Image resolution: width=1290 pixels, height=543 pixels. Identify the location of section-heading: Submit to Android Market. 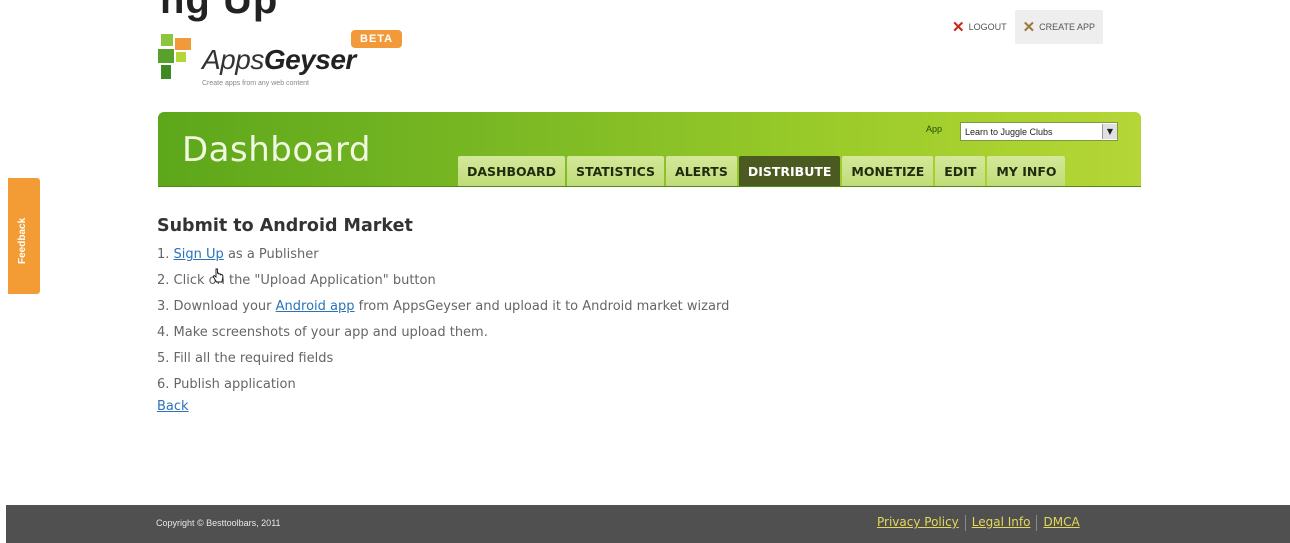
(285, 226).